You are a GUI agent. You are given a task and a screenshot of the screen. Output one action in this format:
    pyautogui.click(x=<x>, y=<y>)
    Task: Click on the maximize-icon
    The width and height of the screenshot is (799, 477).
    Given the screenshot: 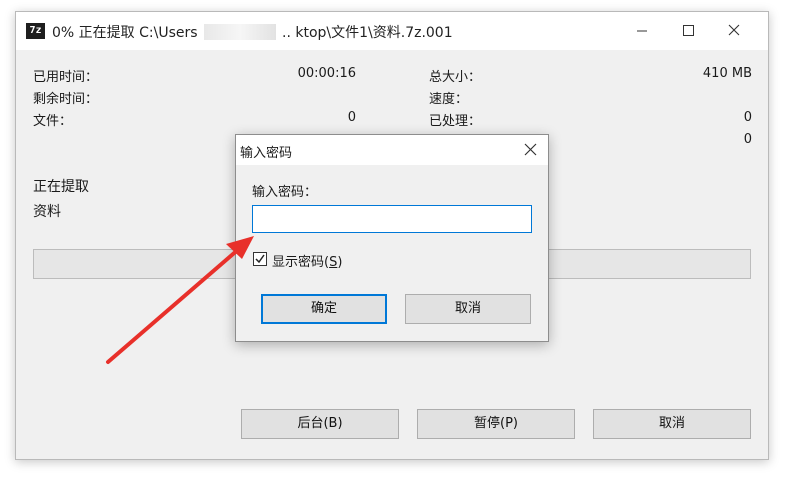 What is the action you would take?
    pyautogui.click(x=688, y=30)
    